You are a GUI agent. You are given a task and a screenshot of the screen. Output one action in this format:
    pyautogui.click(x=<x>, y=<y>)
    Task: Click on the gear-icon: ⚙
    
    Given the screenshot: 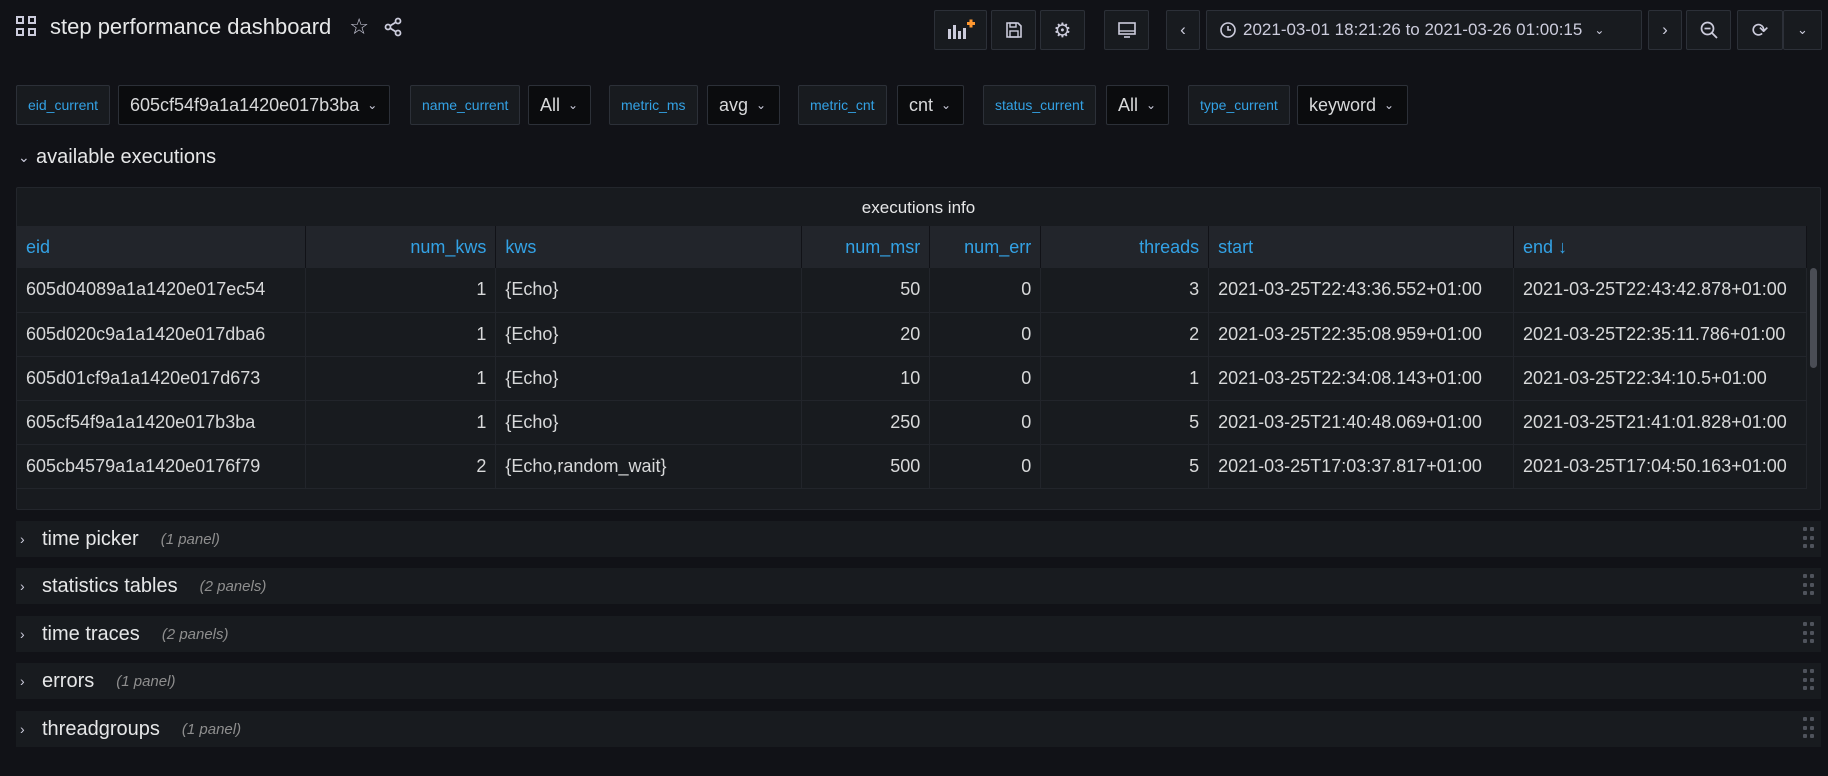 What is the action you would take?
    pyautogui.click(x=1062, y=30)
    